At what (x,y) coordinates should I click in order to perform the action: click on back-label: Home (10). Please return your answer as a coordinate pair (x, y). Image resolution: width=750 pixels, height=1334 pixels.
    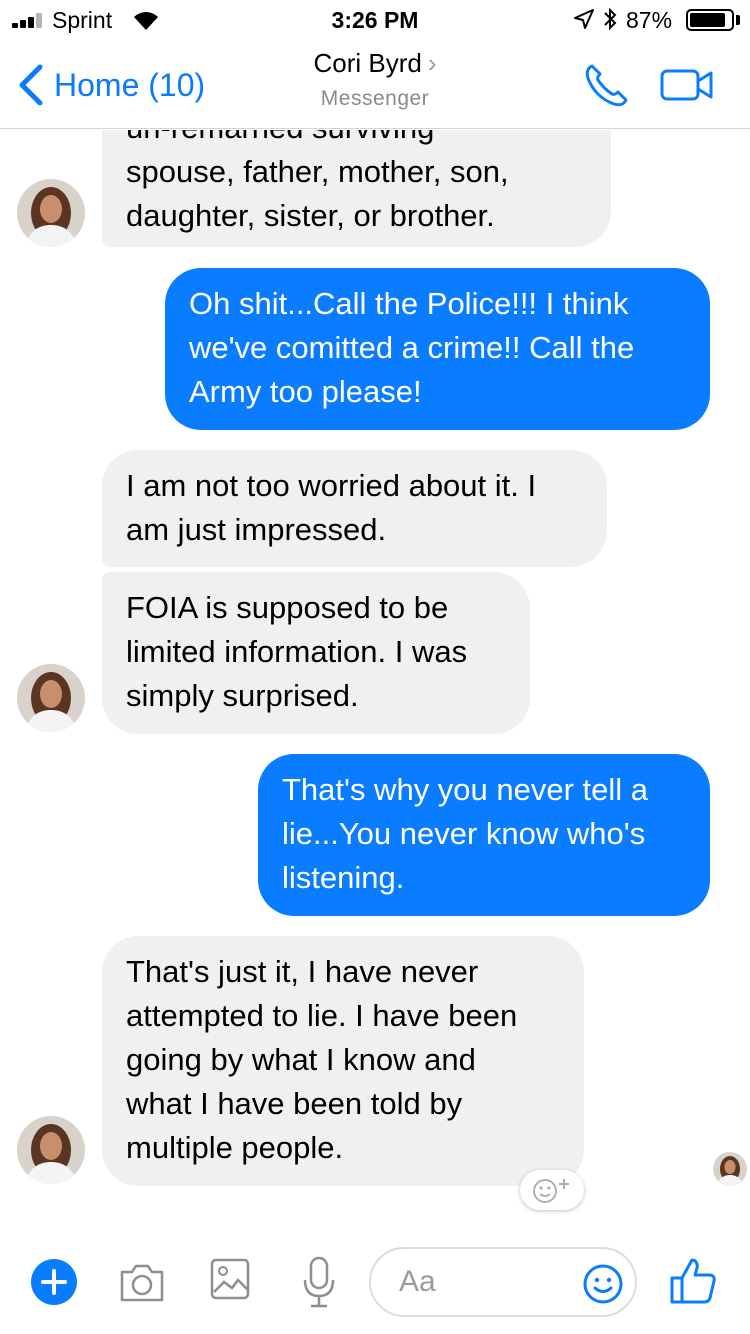
    Looking at the image, I should click on (130, 84).